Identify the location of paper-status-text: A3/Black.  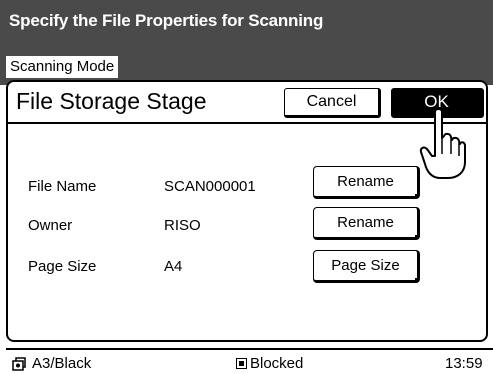
(62, 363).